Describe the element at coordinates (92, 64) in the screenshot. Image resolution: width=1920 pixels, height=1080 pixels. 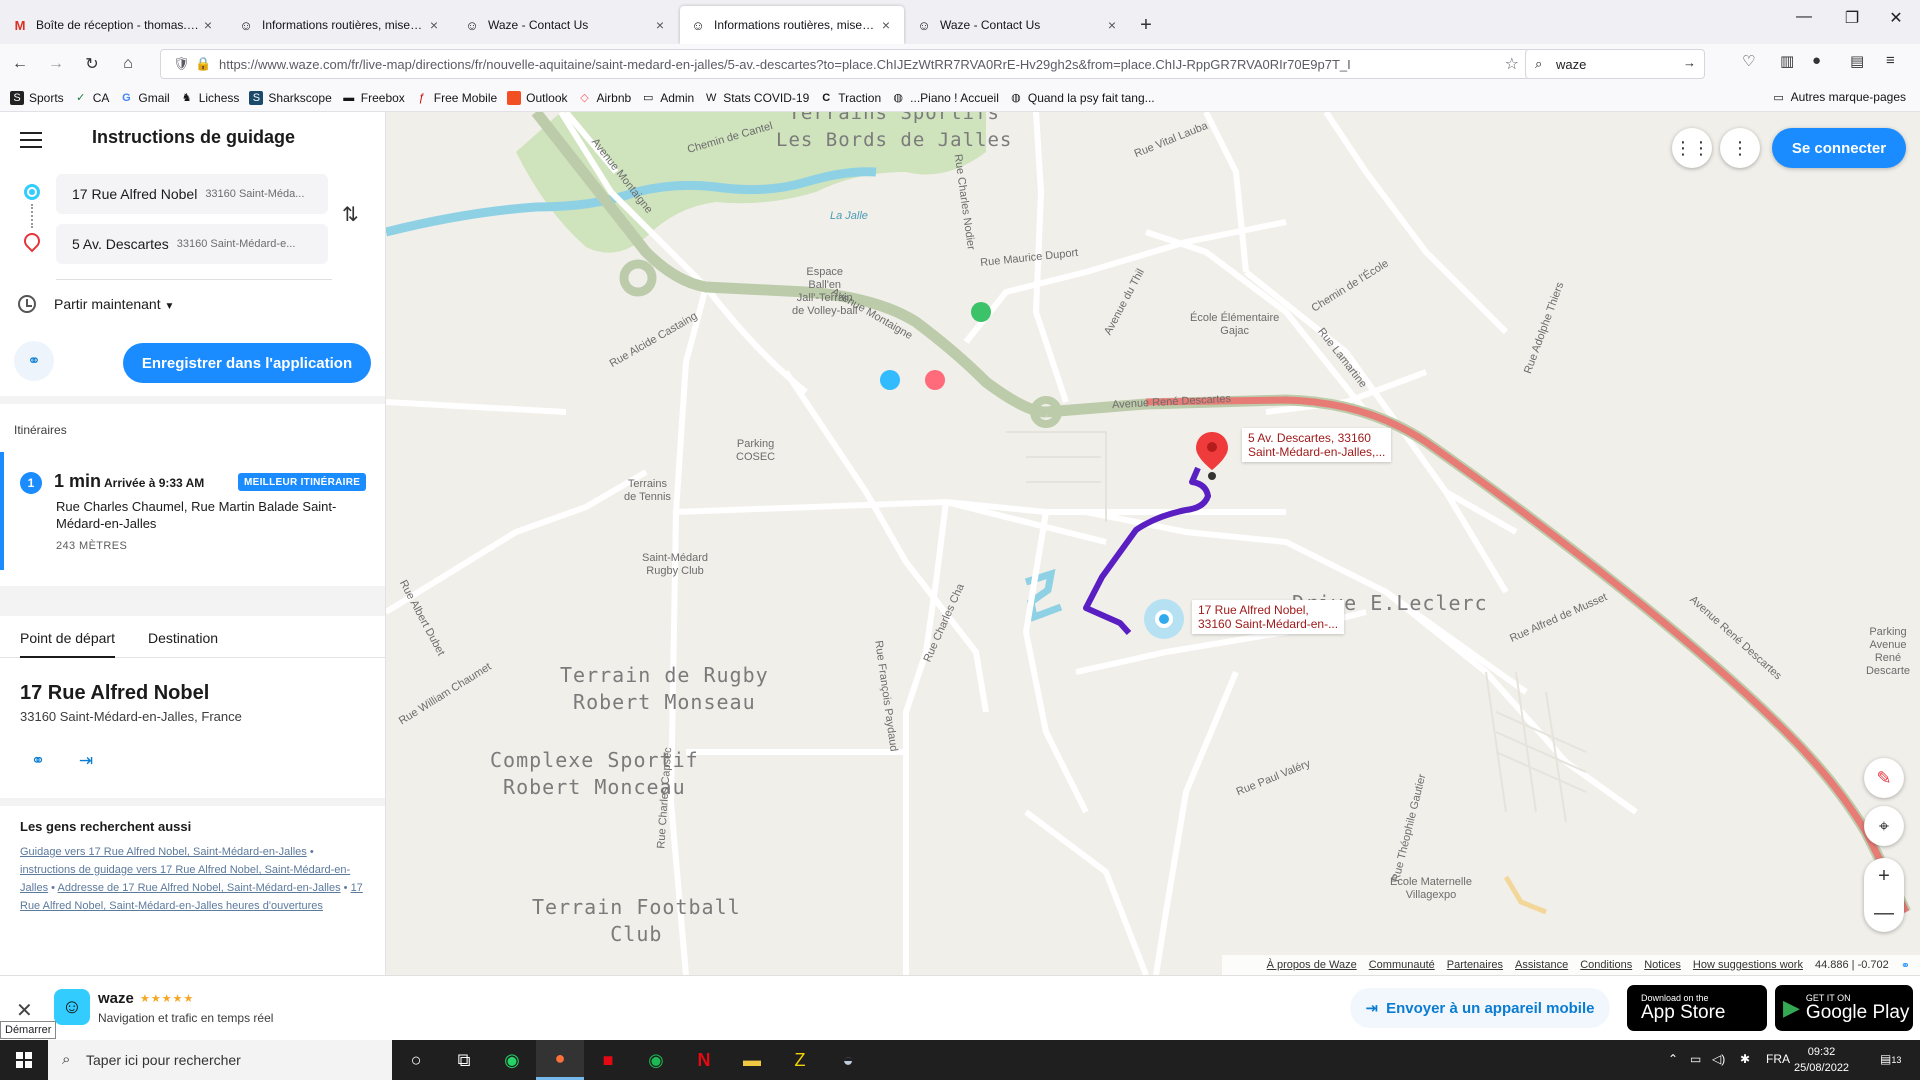
I see `reload-button: ↻` at that location.